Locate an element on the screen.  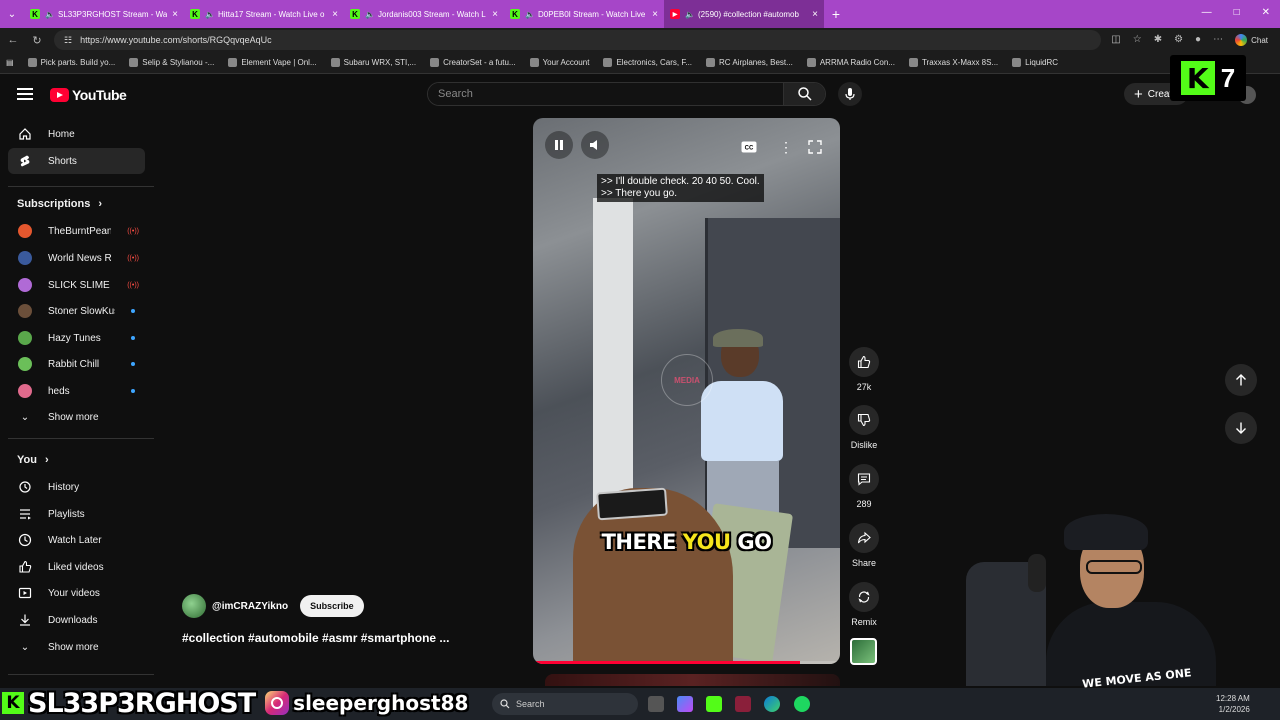
copilot-taskbar-icon is located at coordinates (685, 704).